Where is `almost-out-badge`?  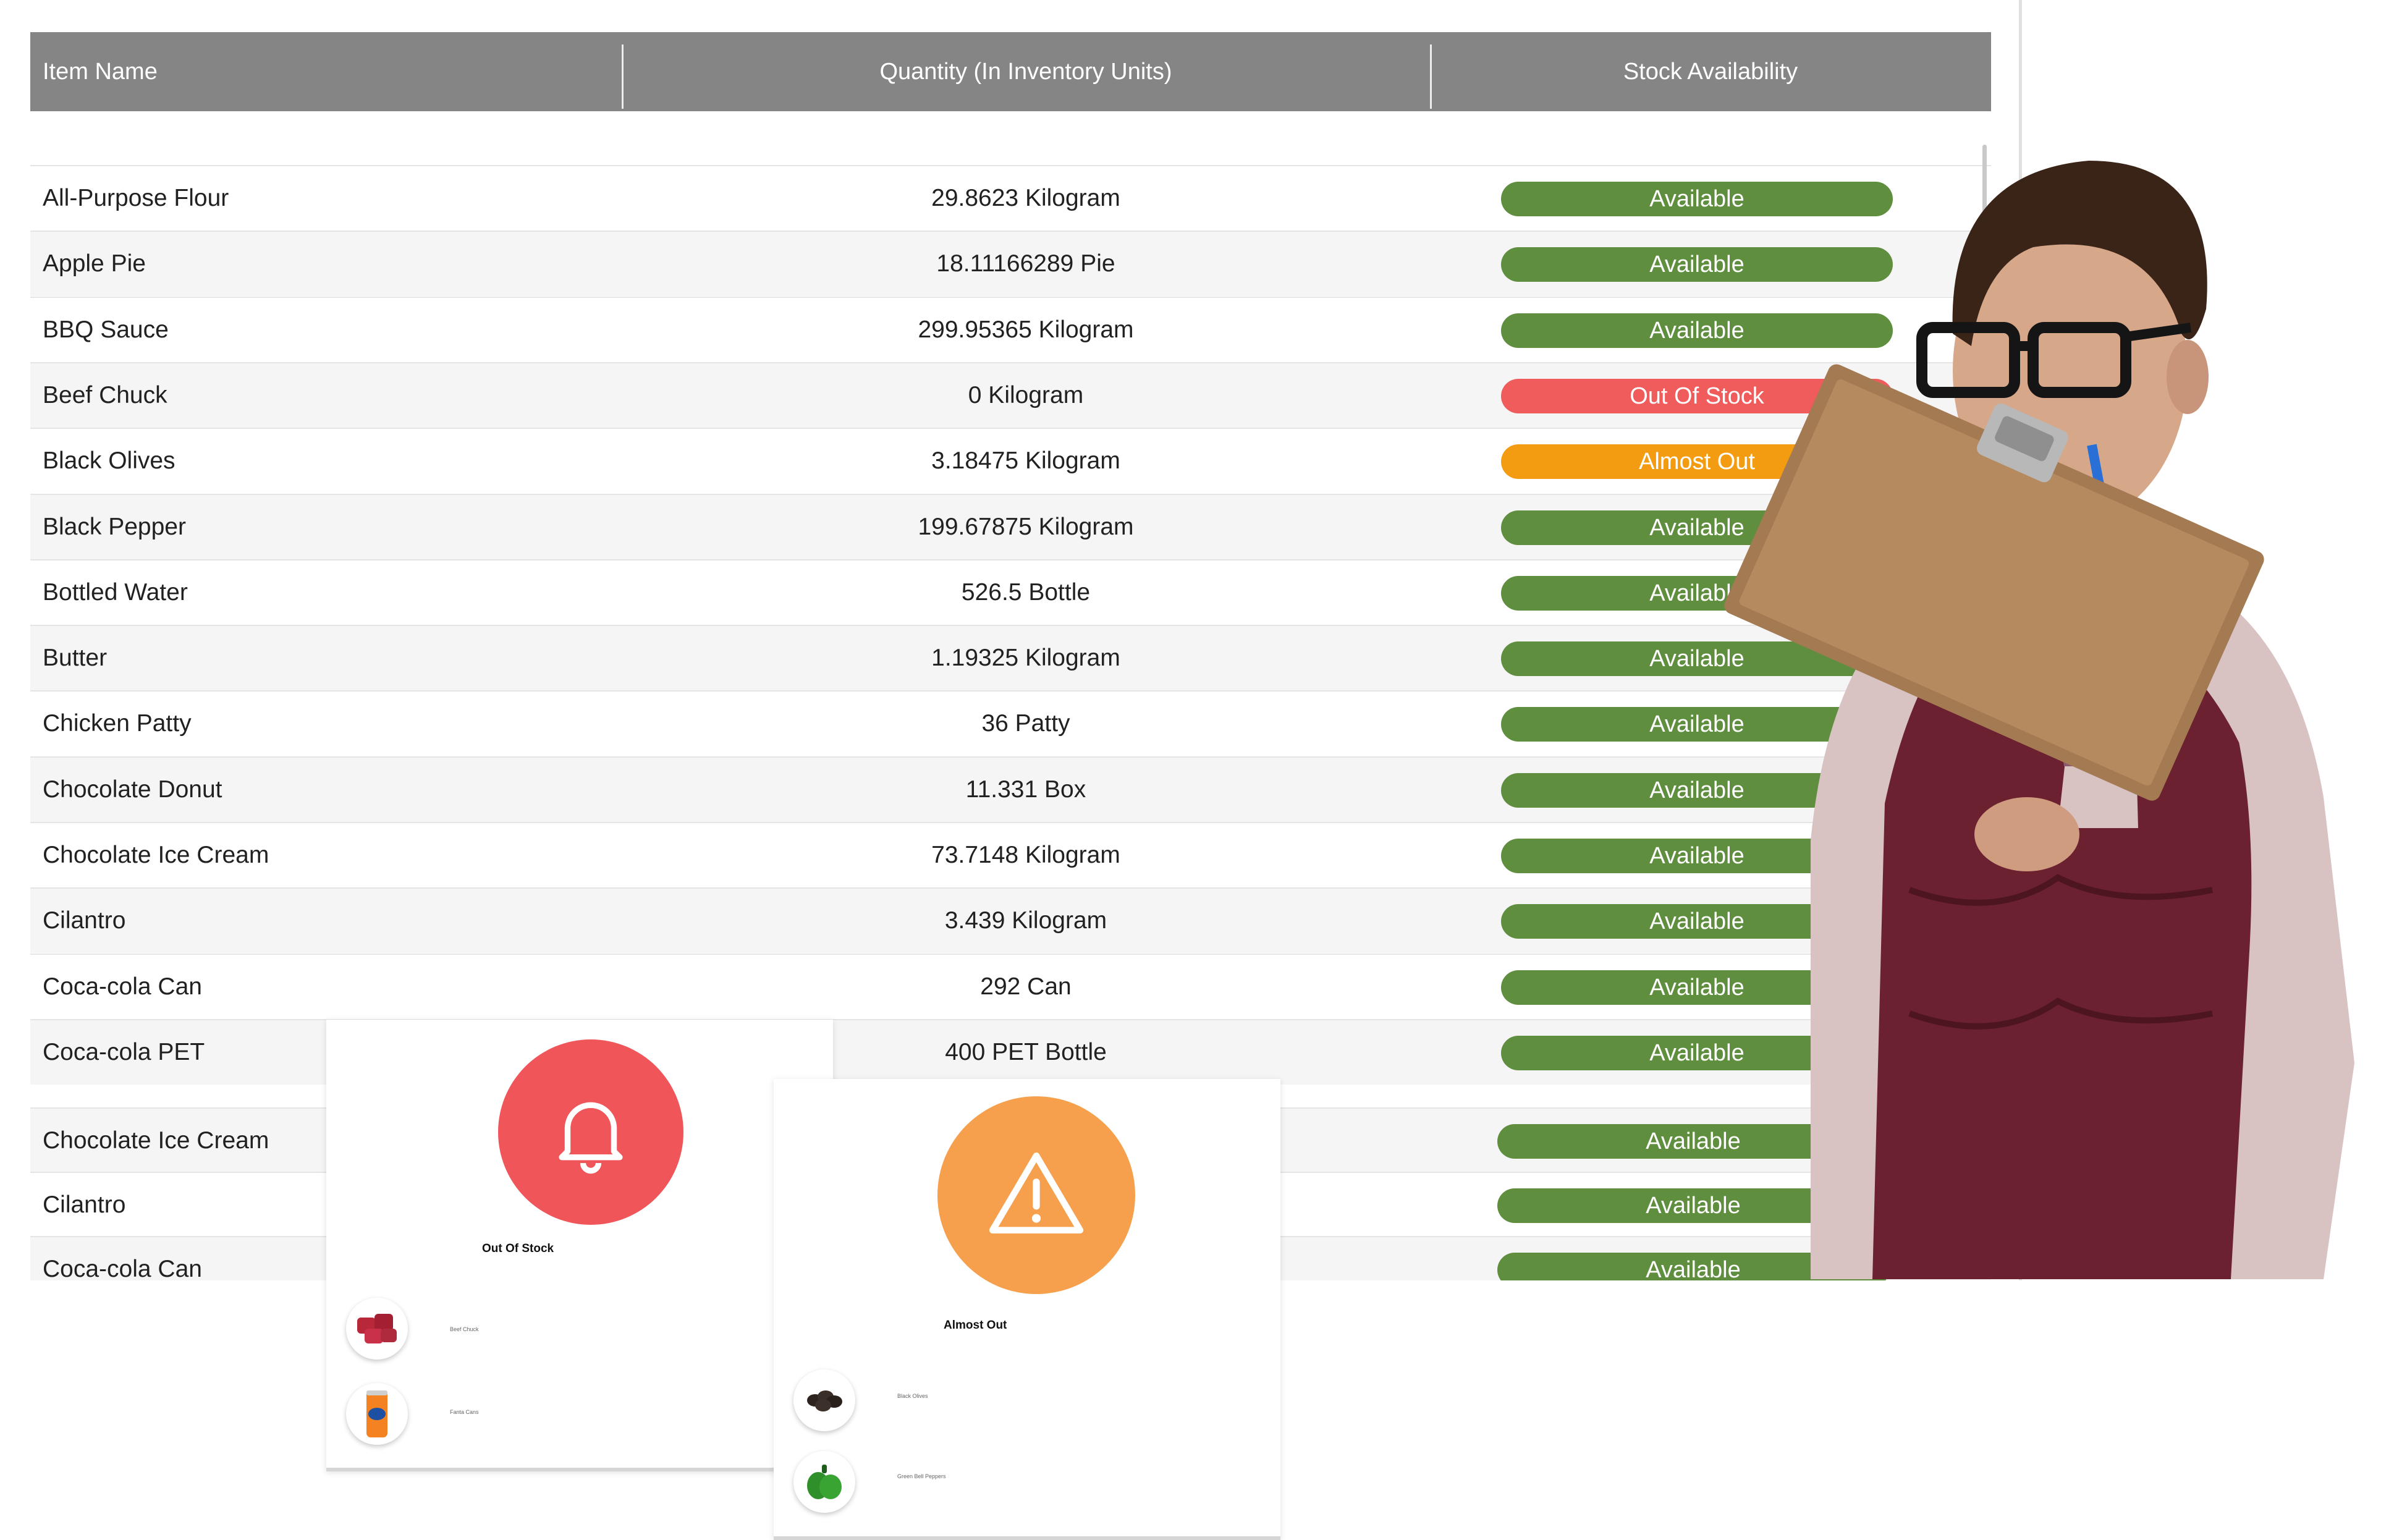
almost-out-badge is located at coordinates (1036, 1195).